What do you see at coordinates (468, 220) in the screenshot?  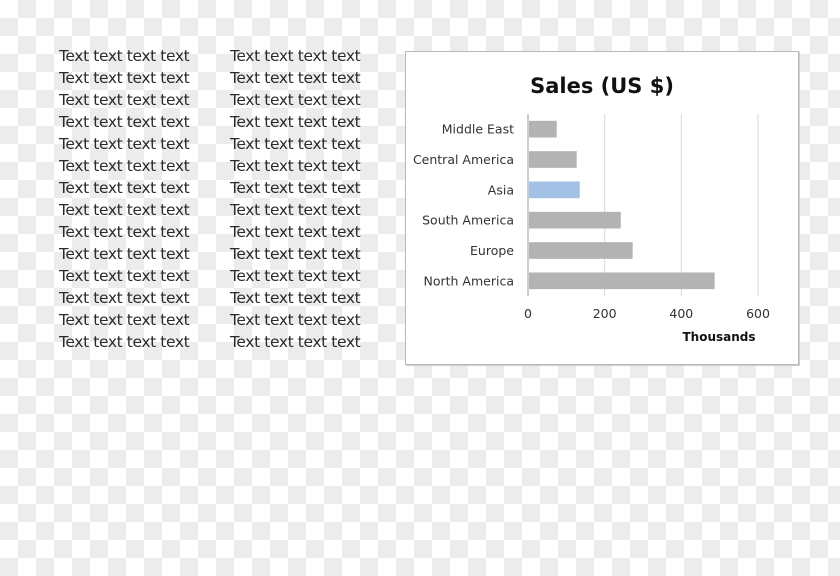 I see `category-label: South America` at bounding box center [468, 220].